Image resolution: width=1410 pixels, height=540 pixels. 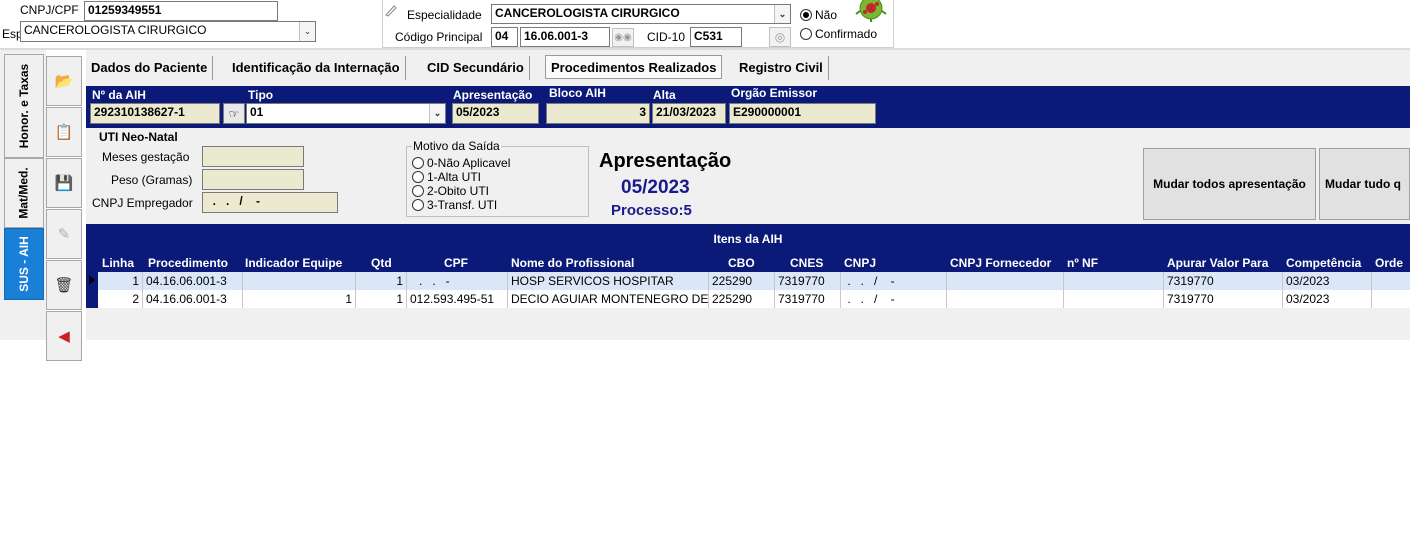 I want to click on motivo-saida-title: Motivo da Saída, so click(x=456, y=146).